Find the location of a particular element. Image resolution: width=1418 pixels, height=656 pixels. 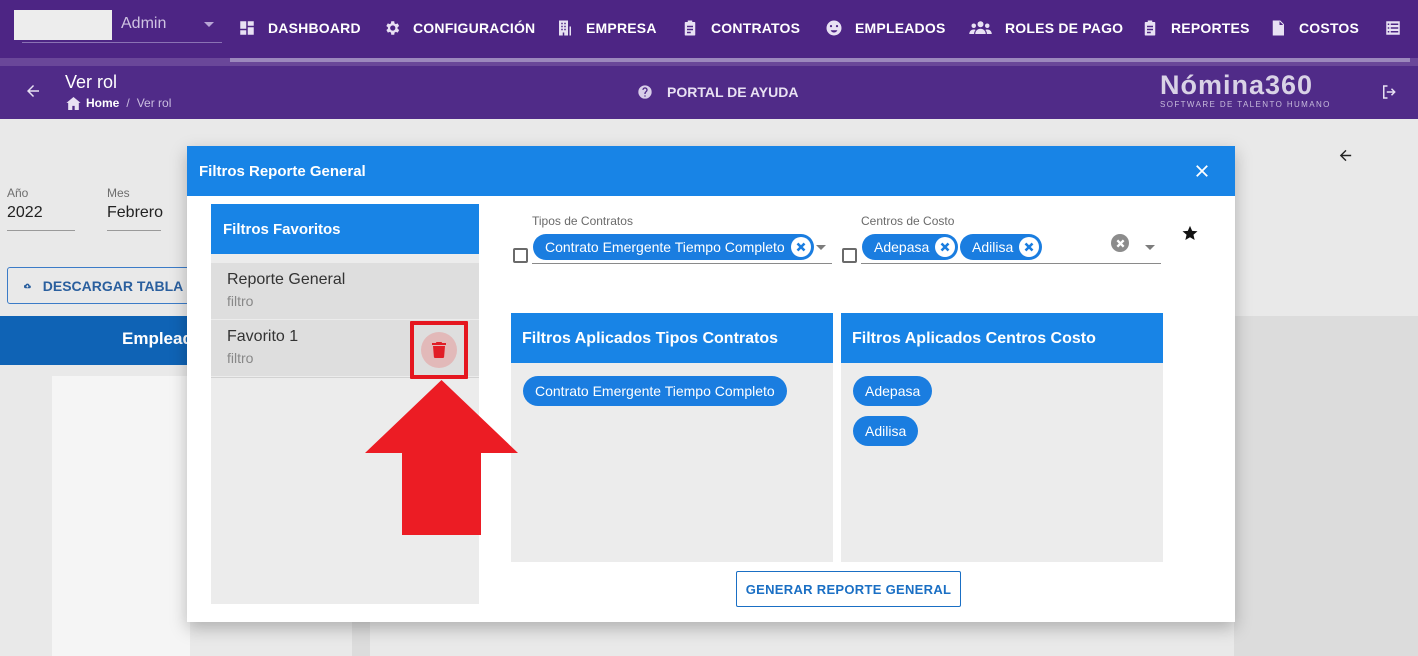

nav-item-roles-de-pago: ROLES DE PAGO is located at coordinates (1045, 28).